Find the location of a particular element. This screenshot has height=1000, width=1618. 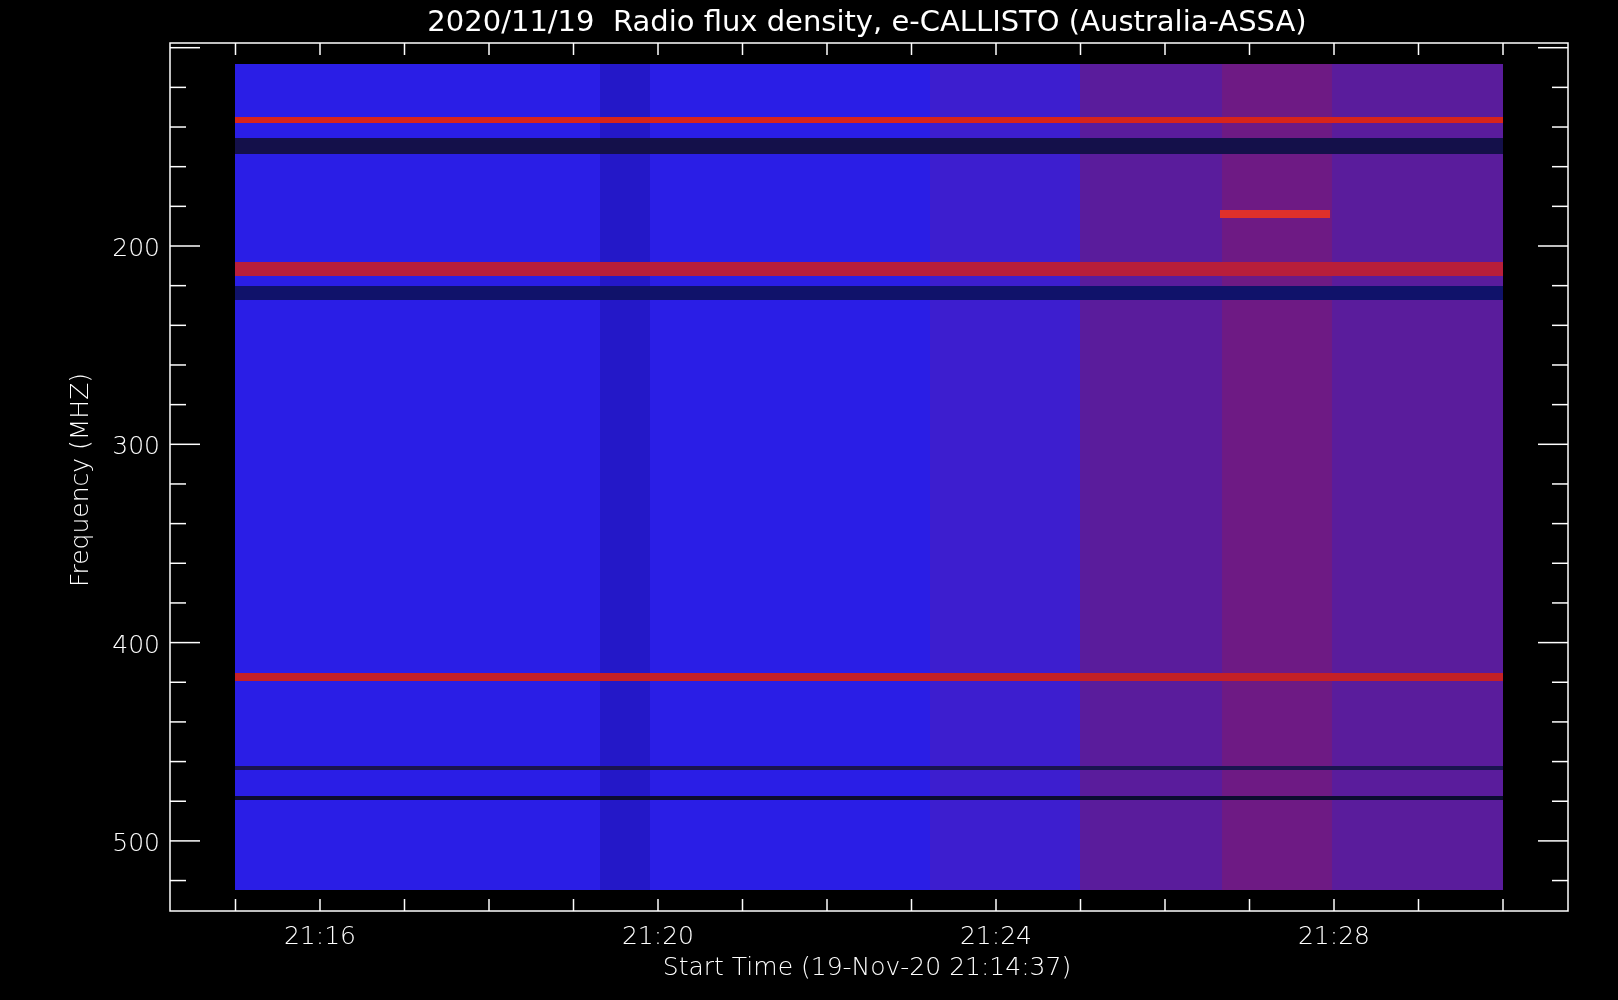

tick-label: 21:28 is located at coordinates (1334, 935).